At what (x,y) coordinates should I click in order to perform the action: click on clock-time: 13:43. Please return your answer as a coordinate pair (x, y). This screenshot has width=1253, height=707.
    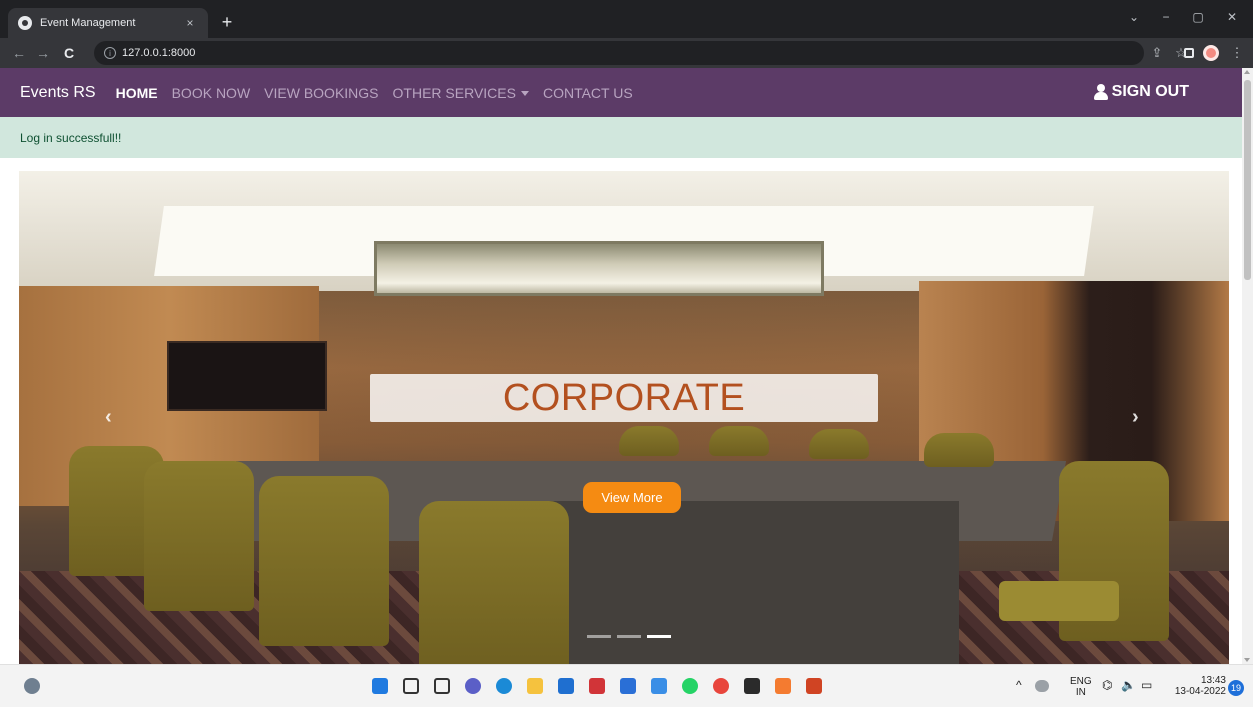
    Looking at the image, I should click on (1213, 680).